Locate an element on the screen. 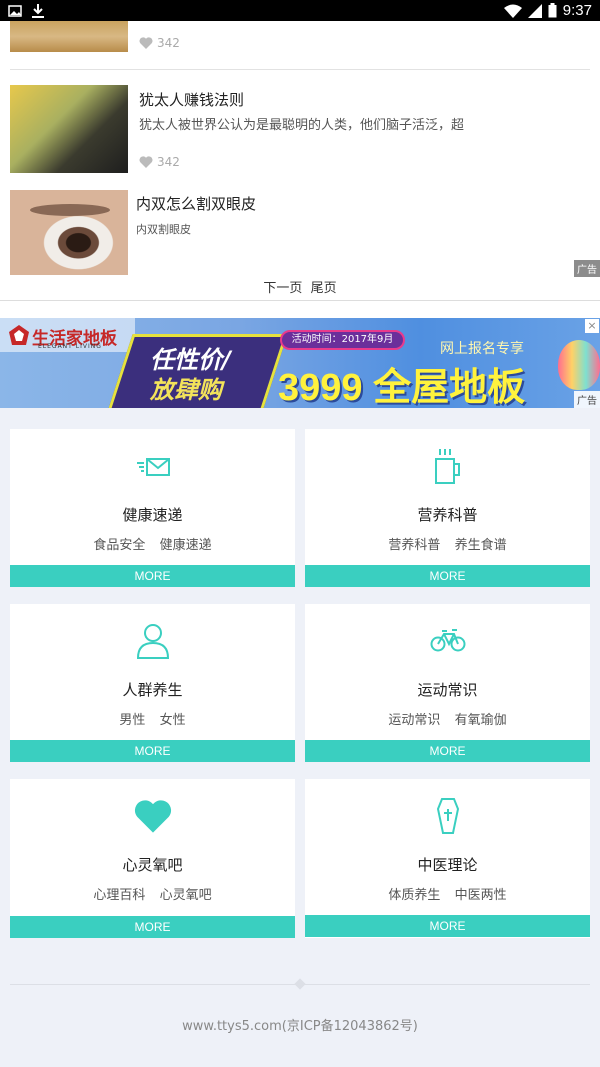 The width and height of the screenshot is (600, 1067). category-card-health-news: 健康速递 食品安全 健康速递 MORE is located at coordinates (152, 508).